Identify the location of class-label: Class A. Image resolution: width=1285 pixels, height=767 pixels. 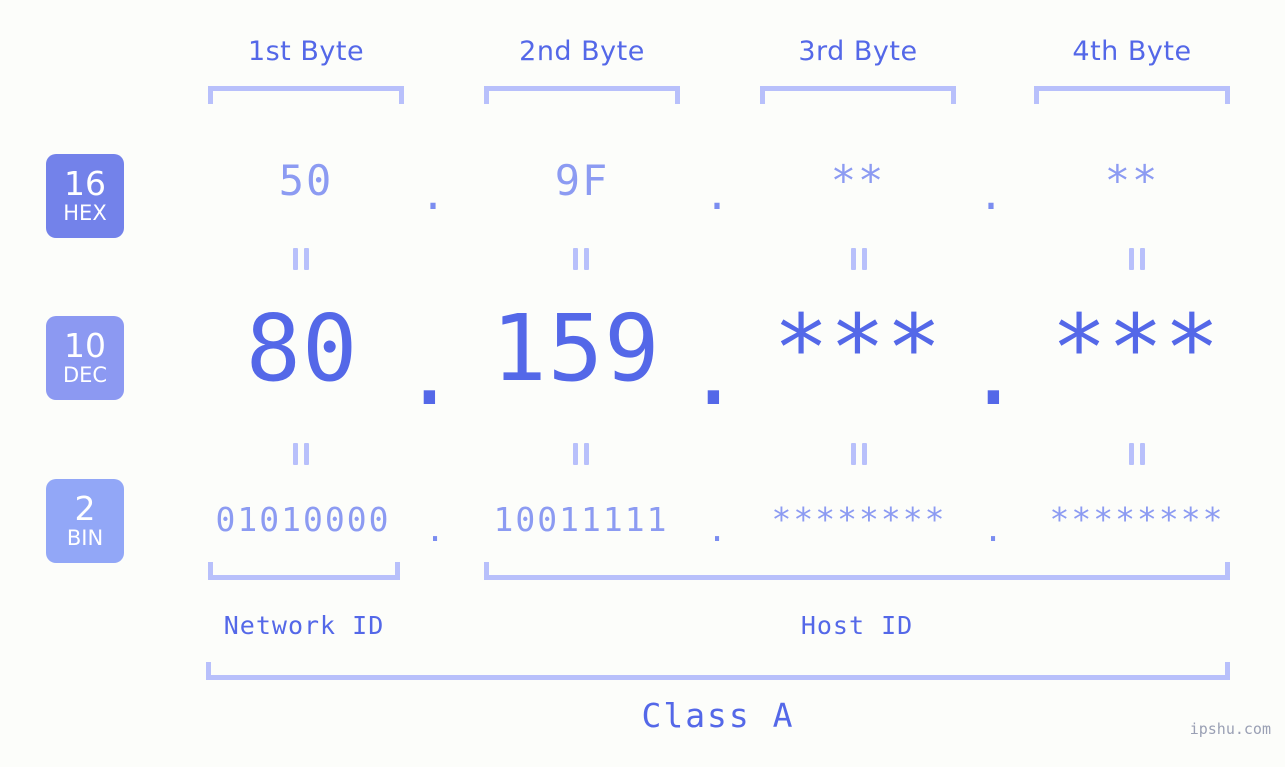
(718, 715).